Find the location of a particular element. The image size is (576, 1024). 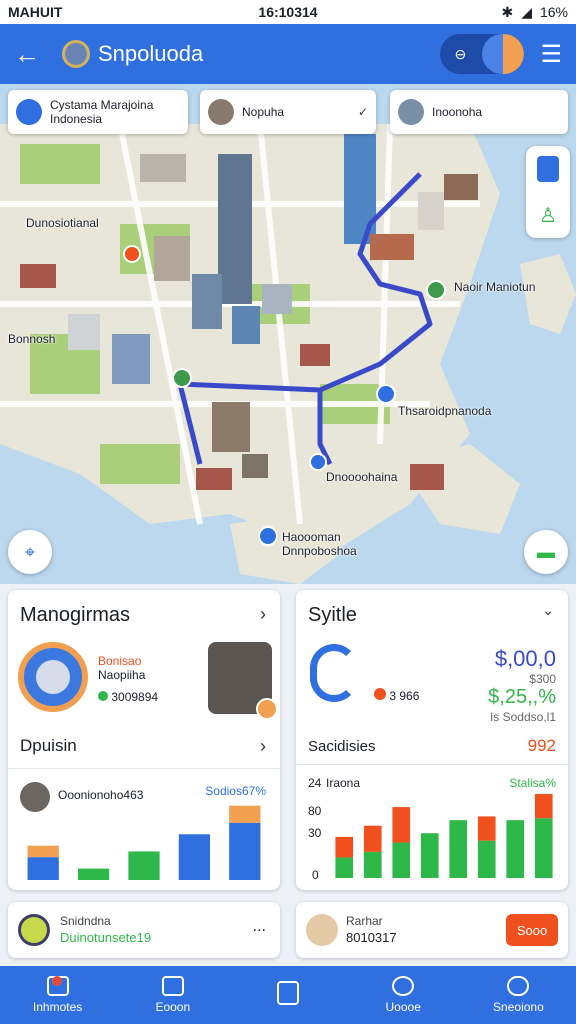

building-icon is located at coordinates (53, 677).